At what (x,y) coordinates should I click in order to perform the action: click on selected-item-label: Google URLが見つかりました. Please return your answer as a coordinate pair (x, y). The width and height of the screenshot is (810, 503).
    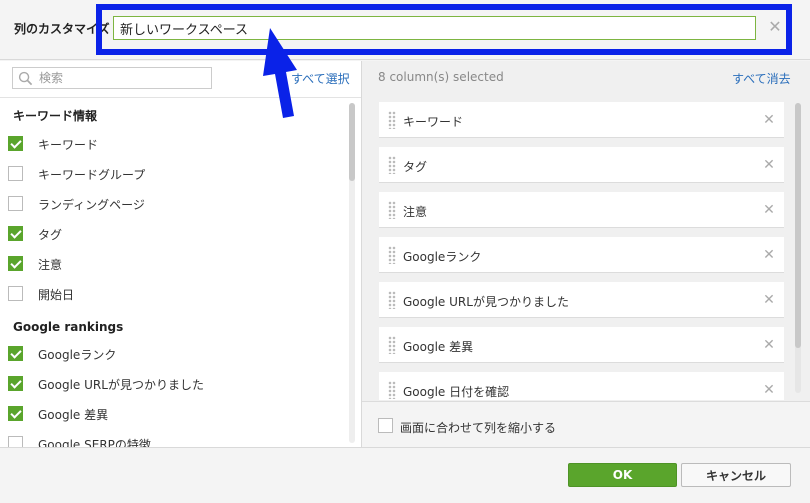
    Looking at the image, I should click on (486, 302).